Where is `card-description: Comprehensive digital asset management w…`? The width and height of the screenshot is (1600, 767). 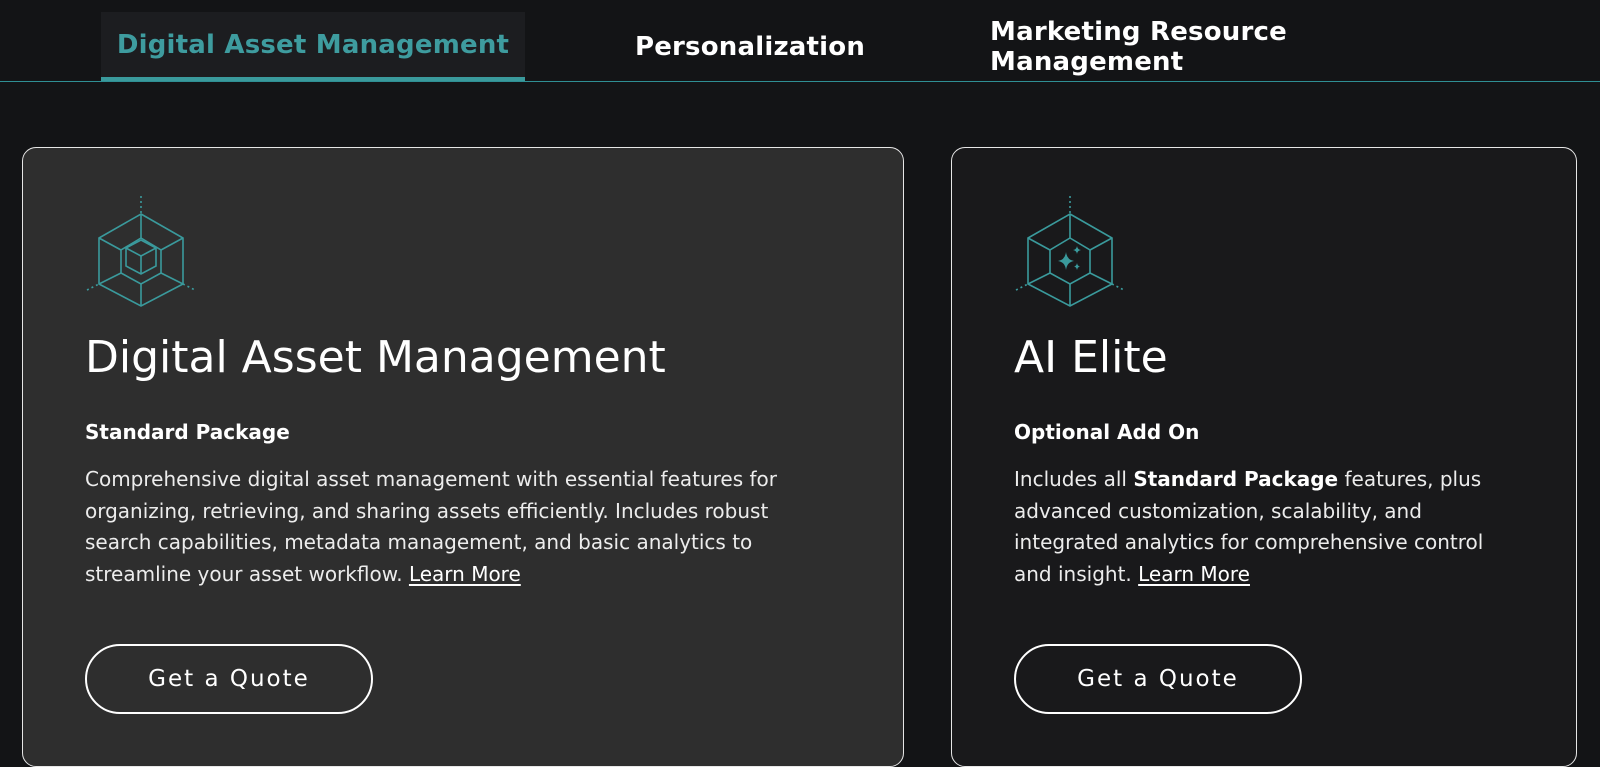
card-description: Comprehensive digital asset management w… is located at coordinates (455, 527).